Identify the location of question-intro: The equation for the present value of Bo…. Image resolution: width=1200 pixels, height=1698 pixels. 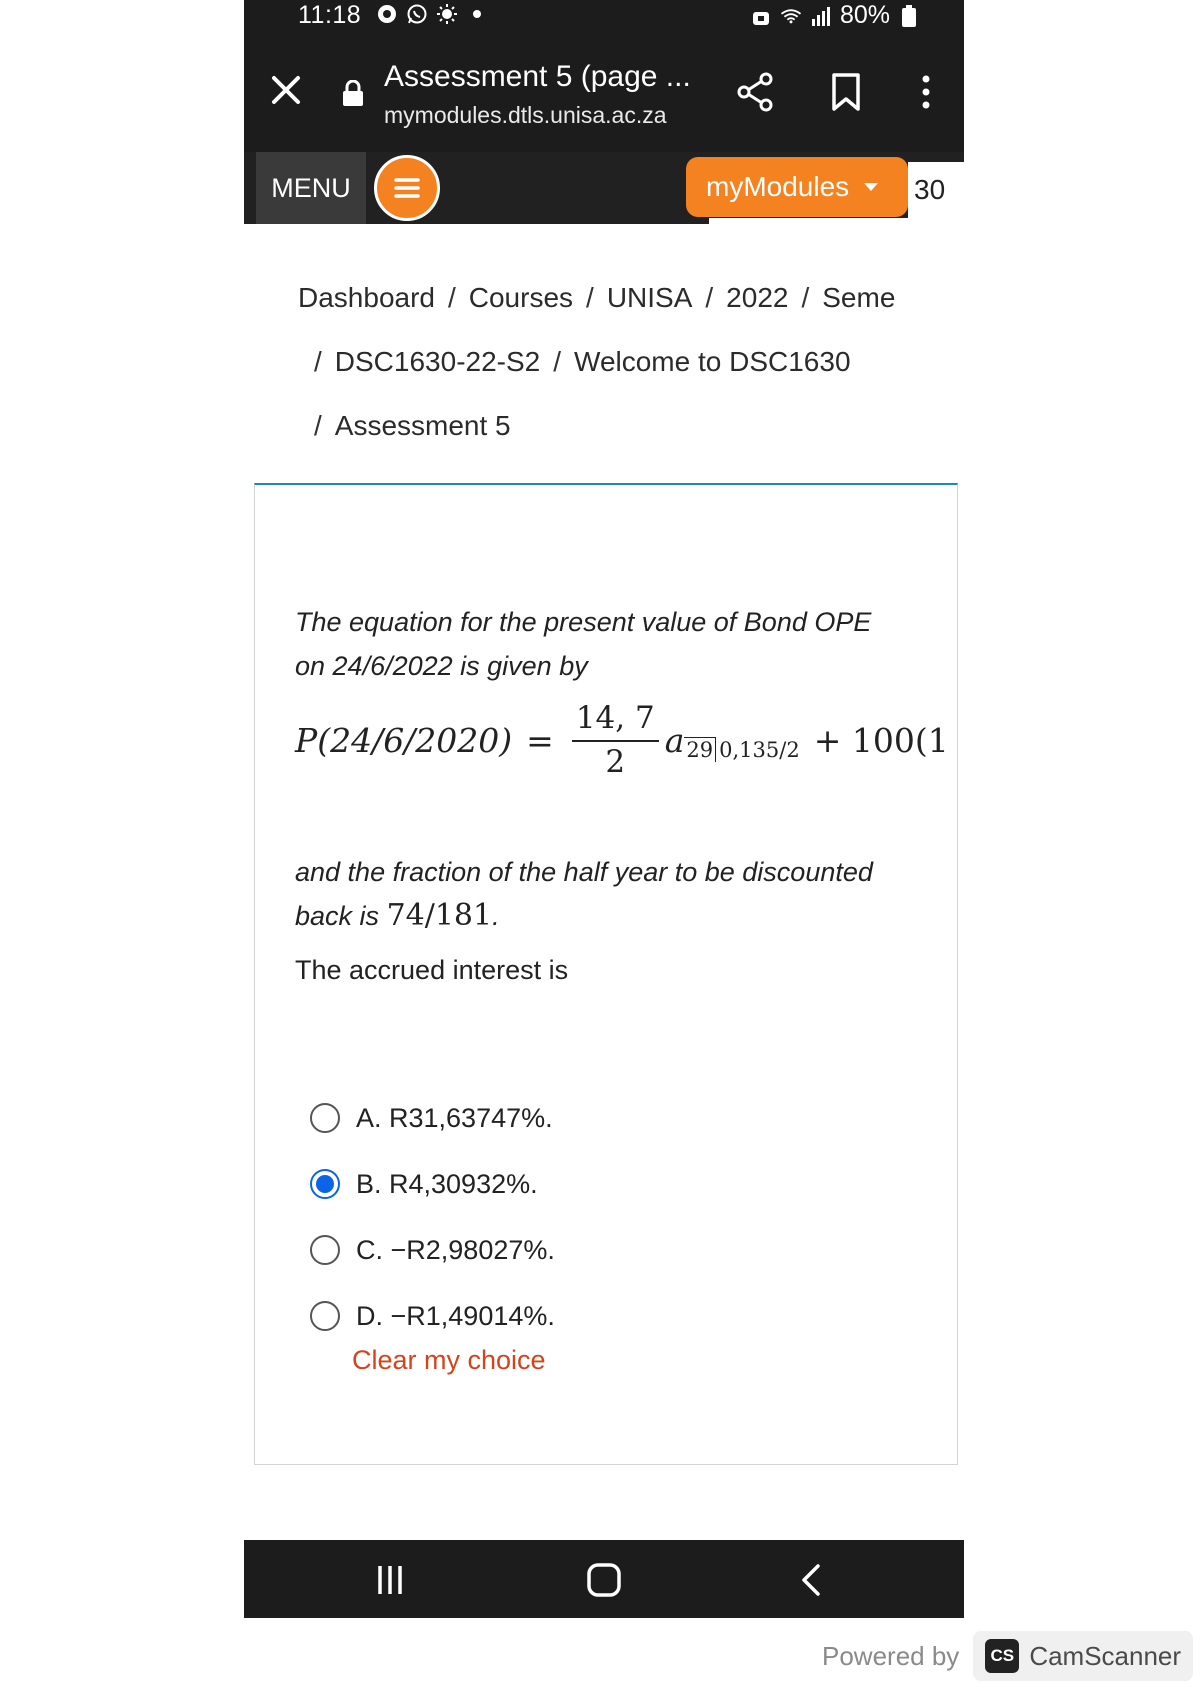
(583, 644).